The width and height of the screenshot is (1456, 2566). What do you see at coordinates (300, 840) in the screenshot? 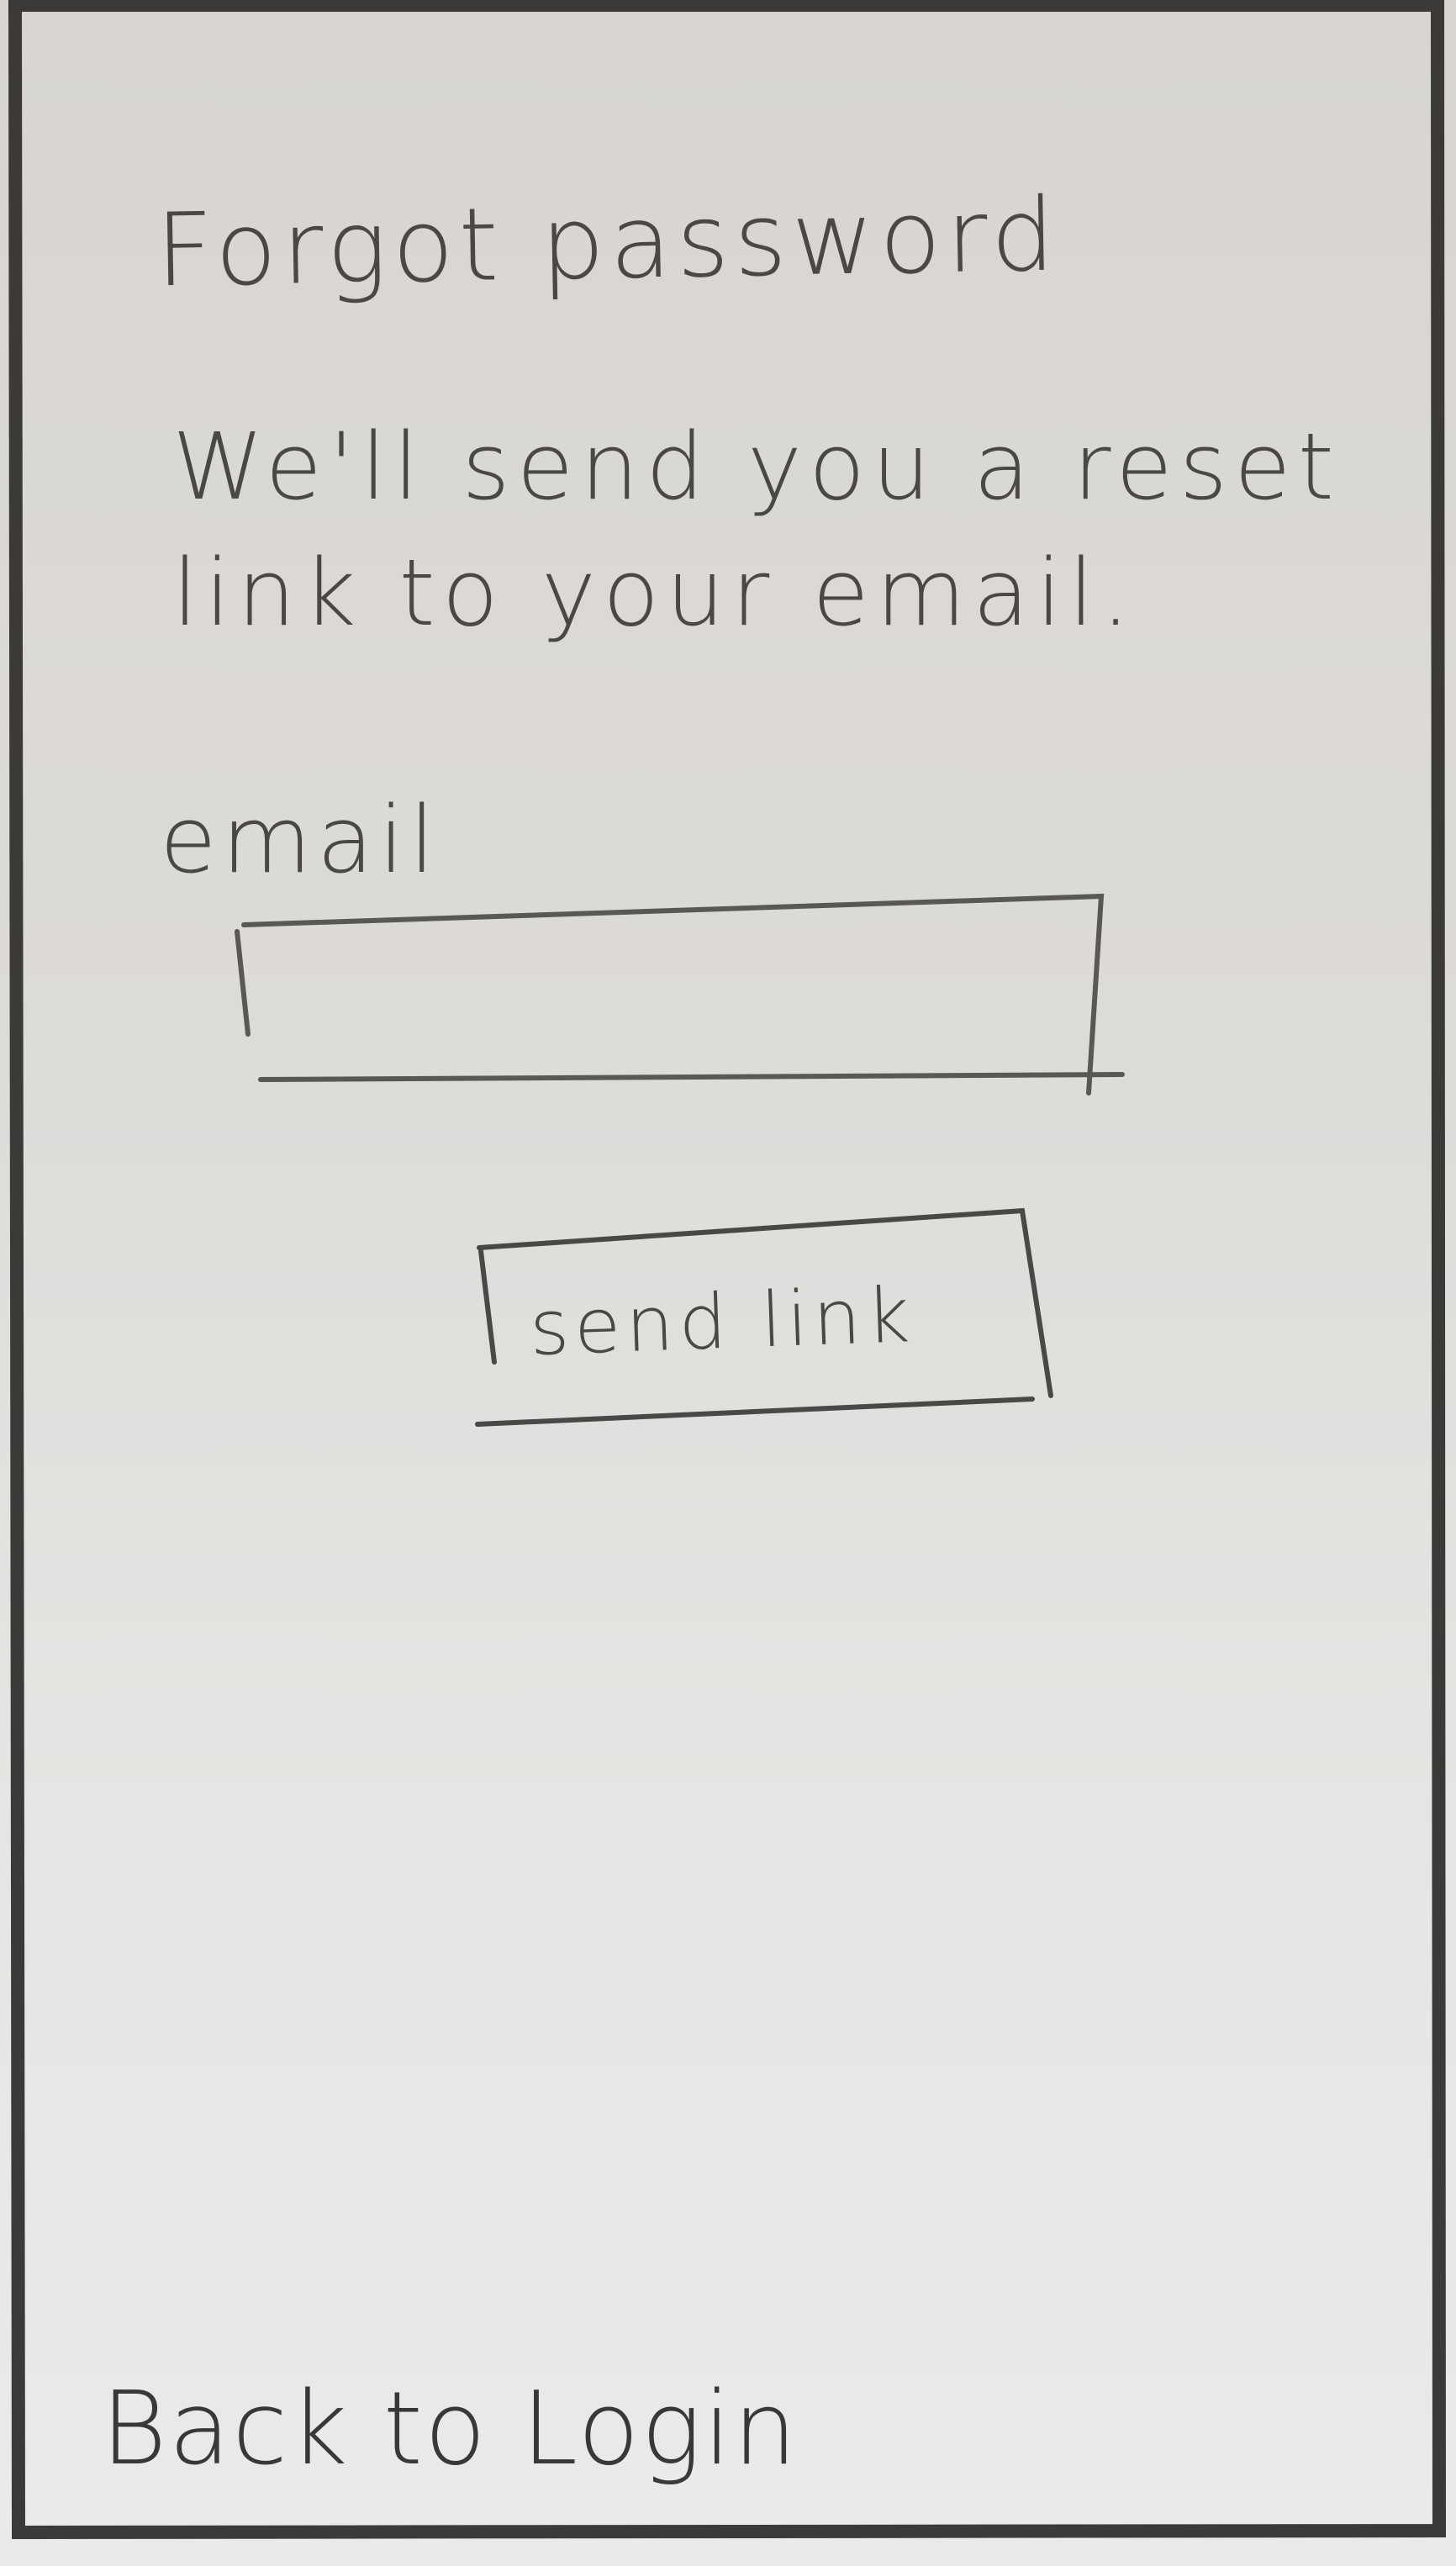
I see `email-label: email` at bounding box center [300, 840].